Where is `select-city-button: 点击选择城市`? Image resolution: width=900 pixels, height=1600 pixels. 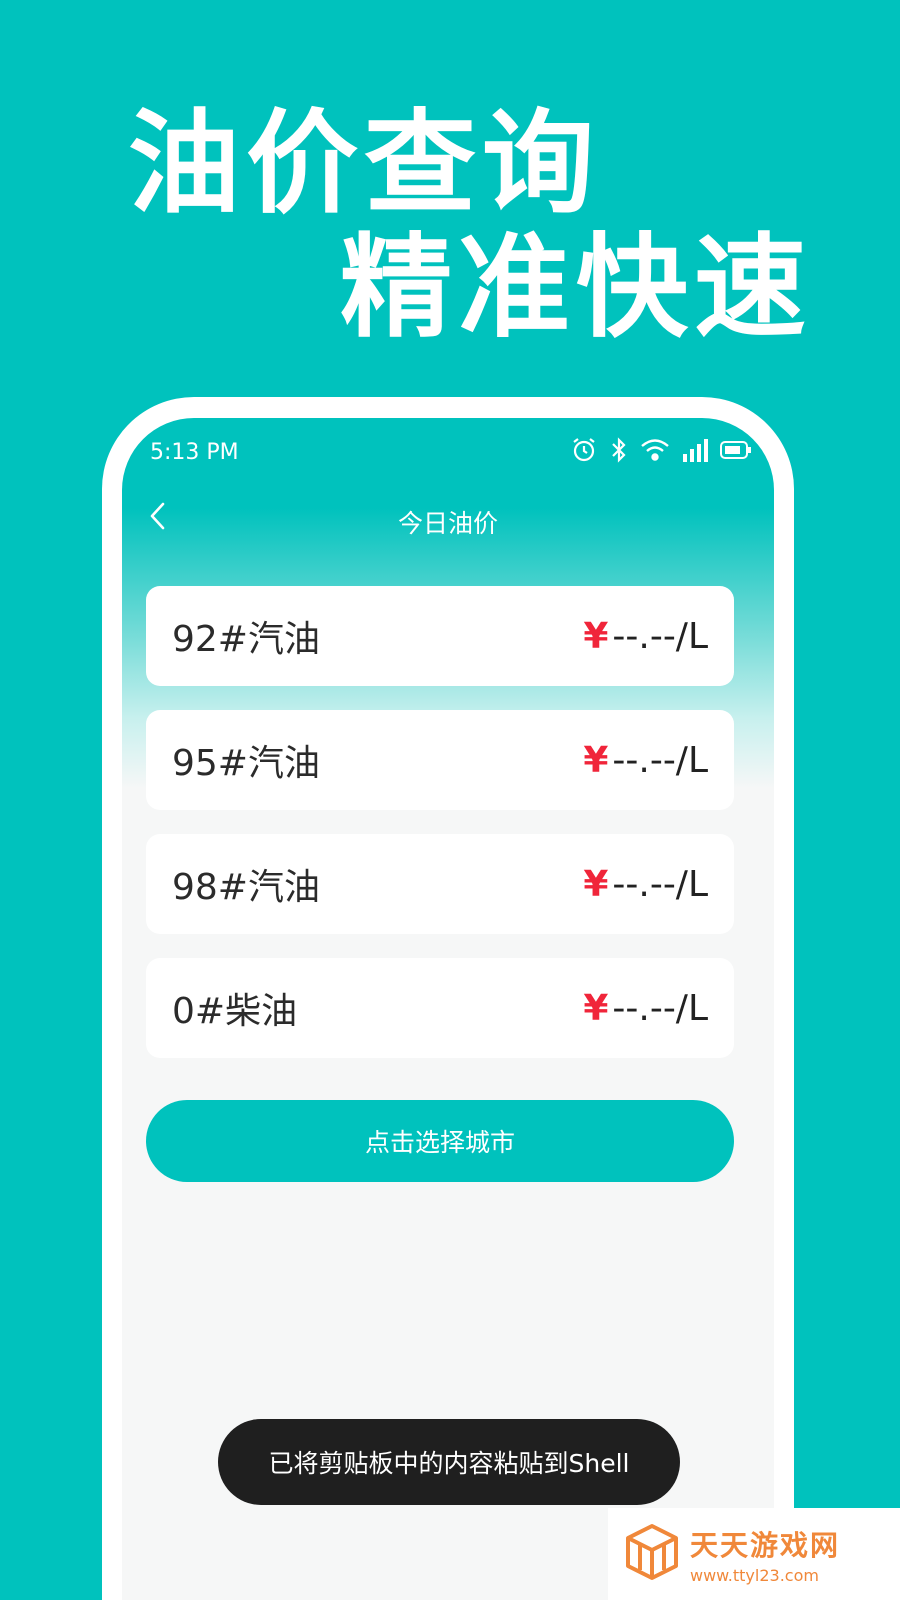 select-city-button: 点击选择城市 is located at coordinates (440, 1141).